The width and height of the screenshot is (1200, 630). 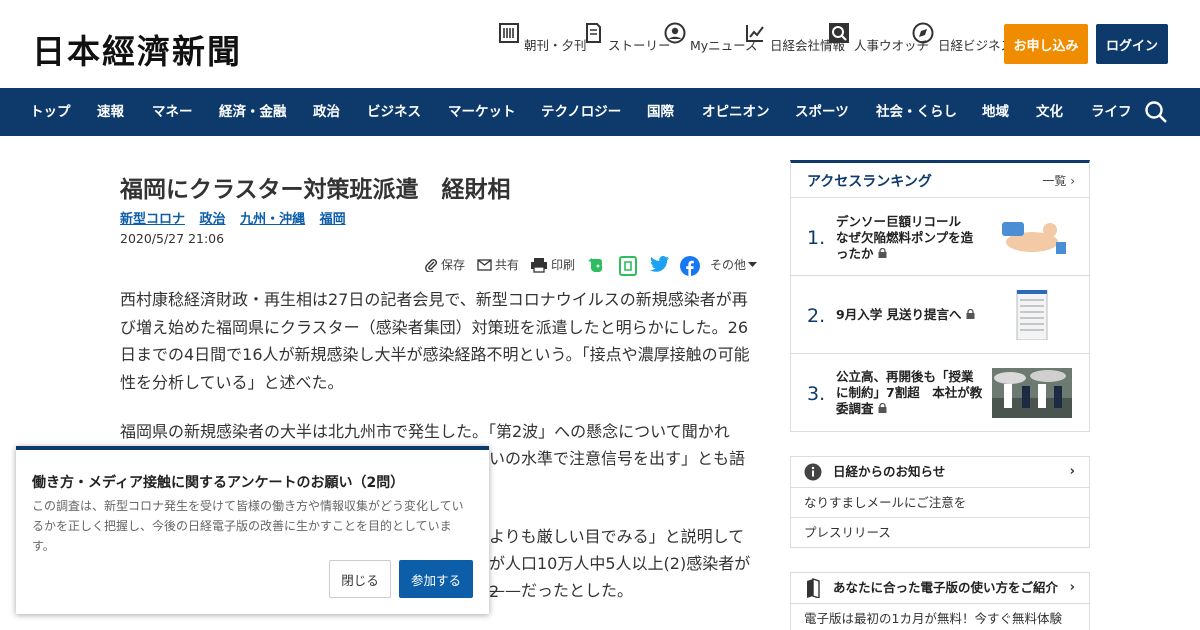 I want to click on ranking-all-link: 一覧 ›, so click(x=1058, y=180).